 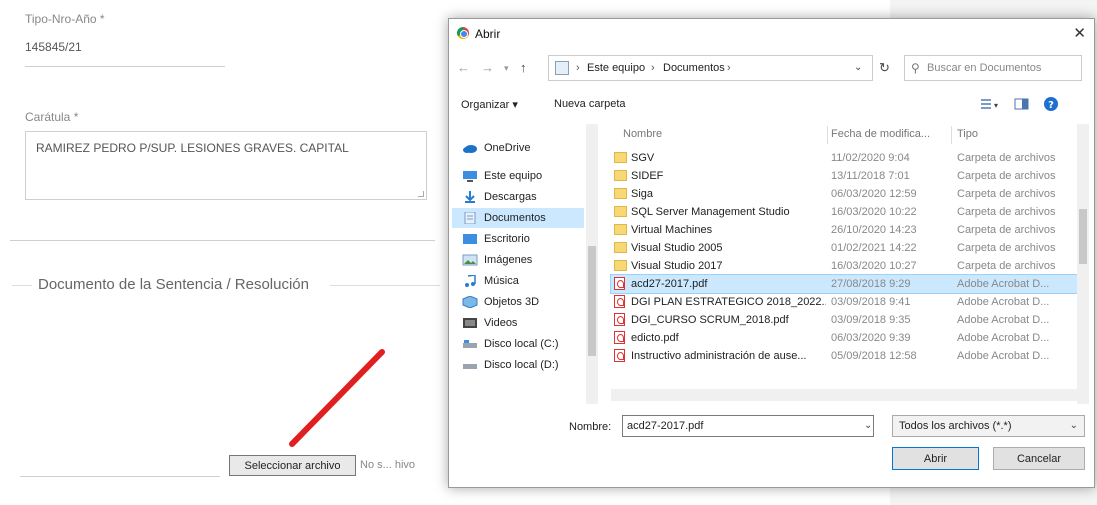 I want to click on file-type-select: Todos los archivos (*.*) ⌄, so click(x=988, y=426).